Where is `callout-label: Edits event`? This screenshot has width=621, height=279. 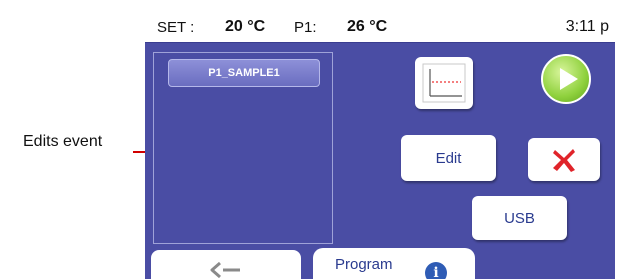
callout-label: Edits event is located at coordinates (63, 141).